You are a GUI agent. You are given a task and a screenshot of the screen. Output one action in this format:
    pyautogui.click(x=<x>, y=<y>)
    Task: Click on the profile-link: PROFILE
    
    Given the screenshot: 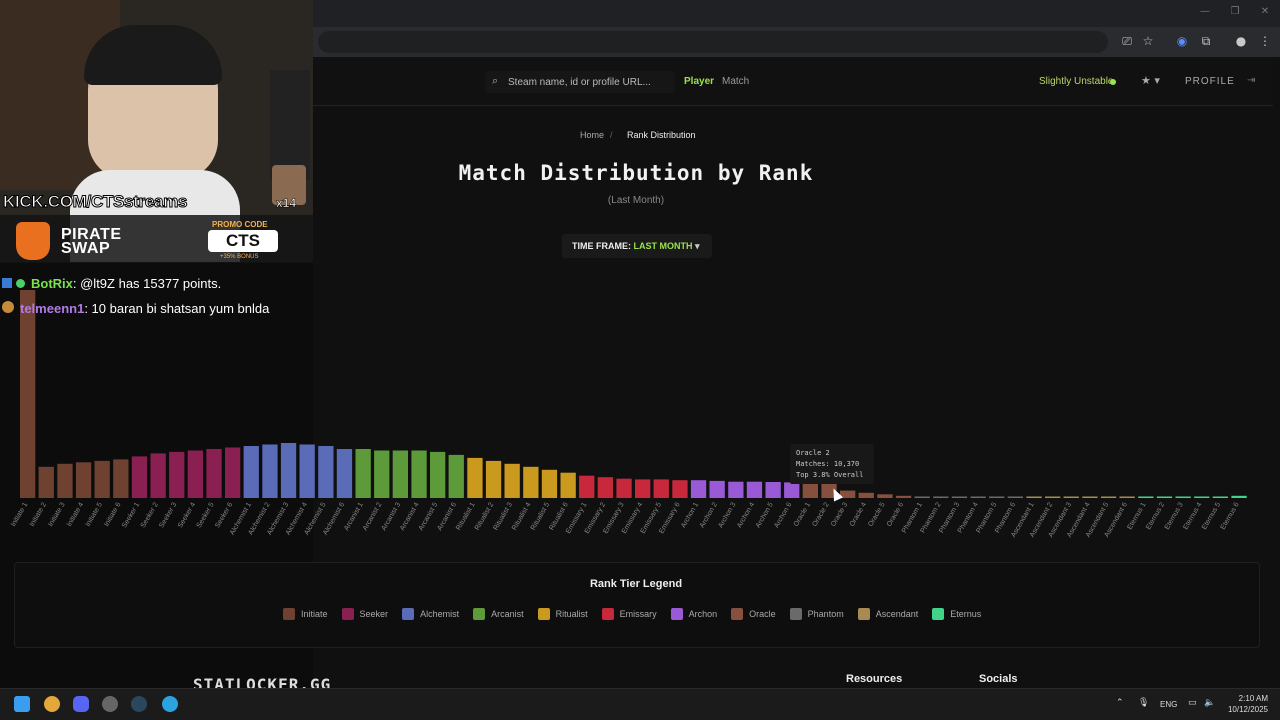 What is the action you would take?
    pyautogui.click(x=1210, y=81)
    